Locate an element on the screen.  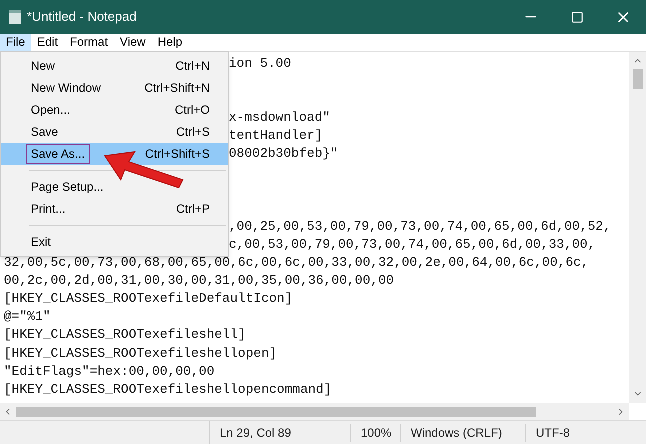
code-line: [HKEY_CLASSES_ROOTexefileshell] is located at coordinates (125, 334).